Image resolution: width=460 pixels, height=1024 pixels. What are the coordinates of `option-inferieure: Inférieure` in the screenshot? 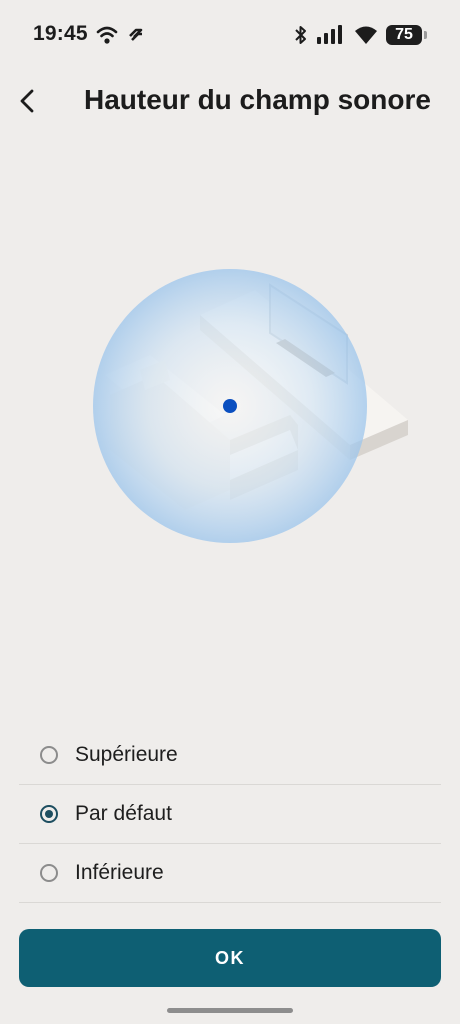 It's located at (230, 873).